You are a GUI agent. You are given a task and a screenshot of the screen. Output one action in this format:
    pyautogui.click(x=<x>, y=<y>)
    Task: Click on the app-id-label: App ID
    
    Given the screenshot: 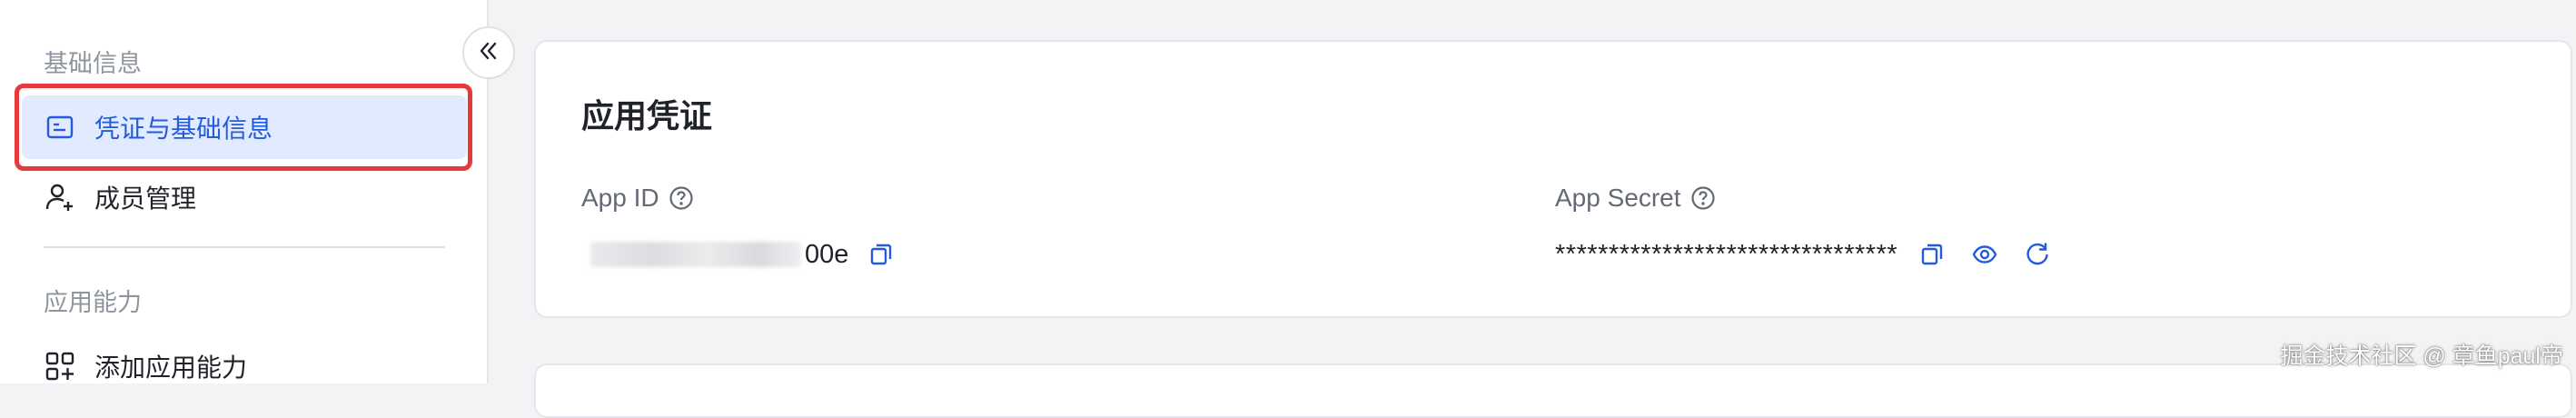 What is the action you would take?
    pyautogui.click(x=620, y=198)
    